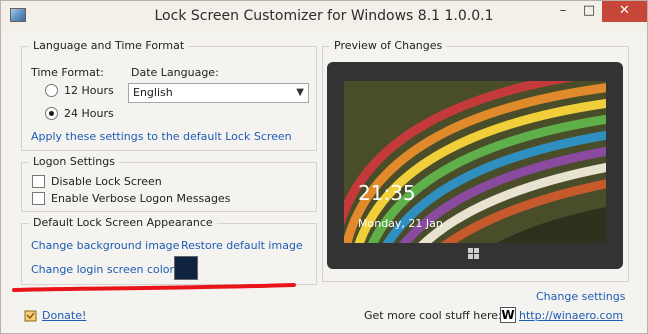 This screenshot has height=334, width=648. What do you see at coordinates (400, 223) in the screenshot?
I see `preview-date: Monday, 21 Jan` at bounding box center [400, 223].